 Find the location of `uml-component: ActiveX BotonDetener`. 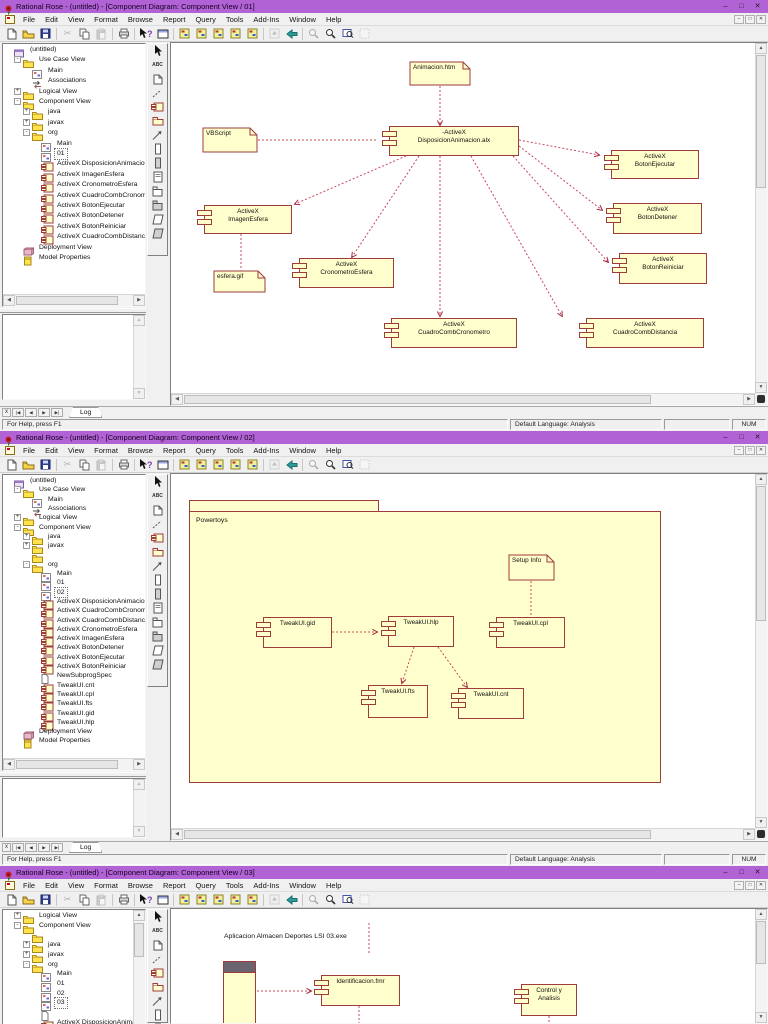

uml-component: ActiveX BotonDetener is located at coordinates (654, 218).